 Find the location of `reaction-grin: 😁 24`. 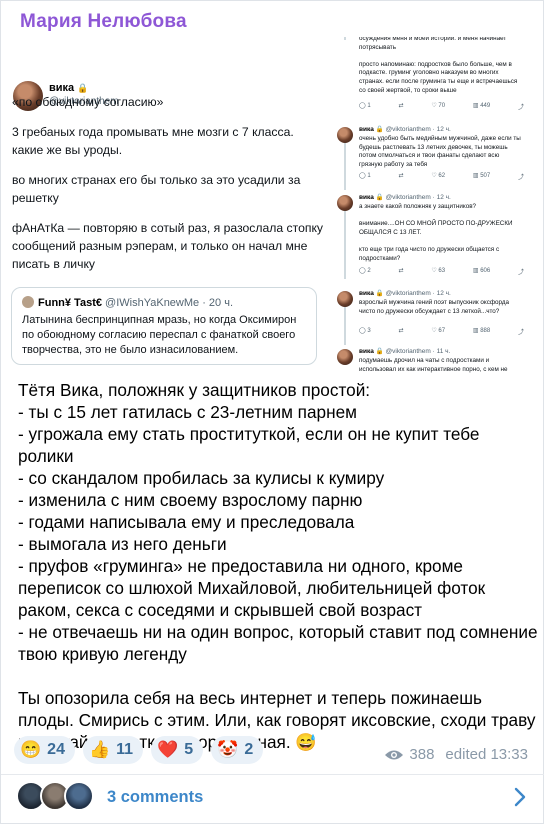

reaction-grin: 😁 24 is located at coordinates (44, 750).